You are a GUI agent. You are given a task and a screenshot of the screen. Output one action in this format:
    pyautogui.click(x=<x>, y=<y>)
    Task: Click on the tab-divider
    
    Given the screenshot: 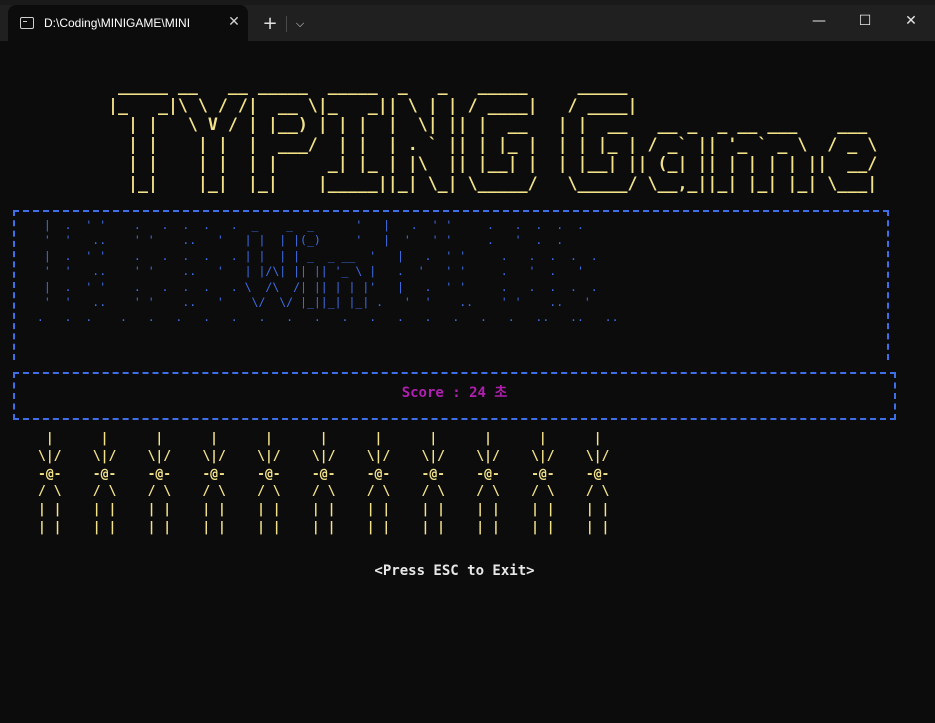 What is the action you would take?
    pyautogui.click(x=286, y=24)
    